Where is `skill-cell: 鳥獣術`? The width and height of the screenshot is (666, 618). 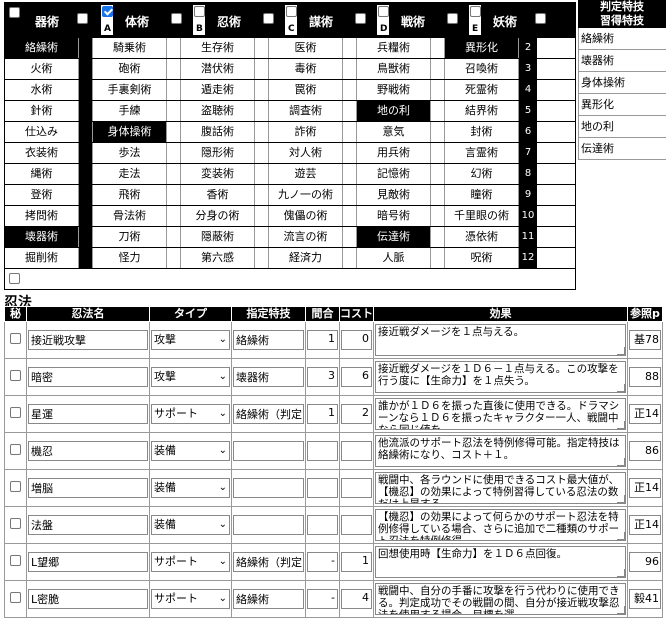
skill-cell: 鳥獣術 is located at coordinates (394, 69).